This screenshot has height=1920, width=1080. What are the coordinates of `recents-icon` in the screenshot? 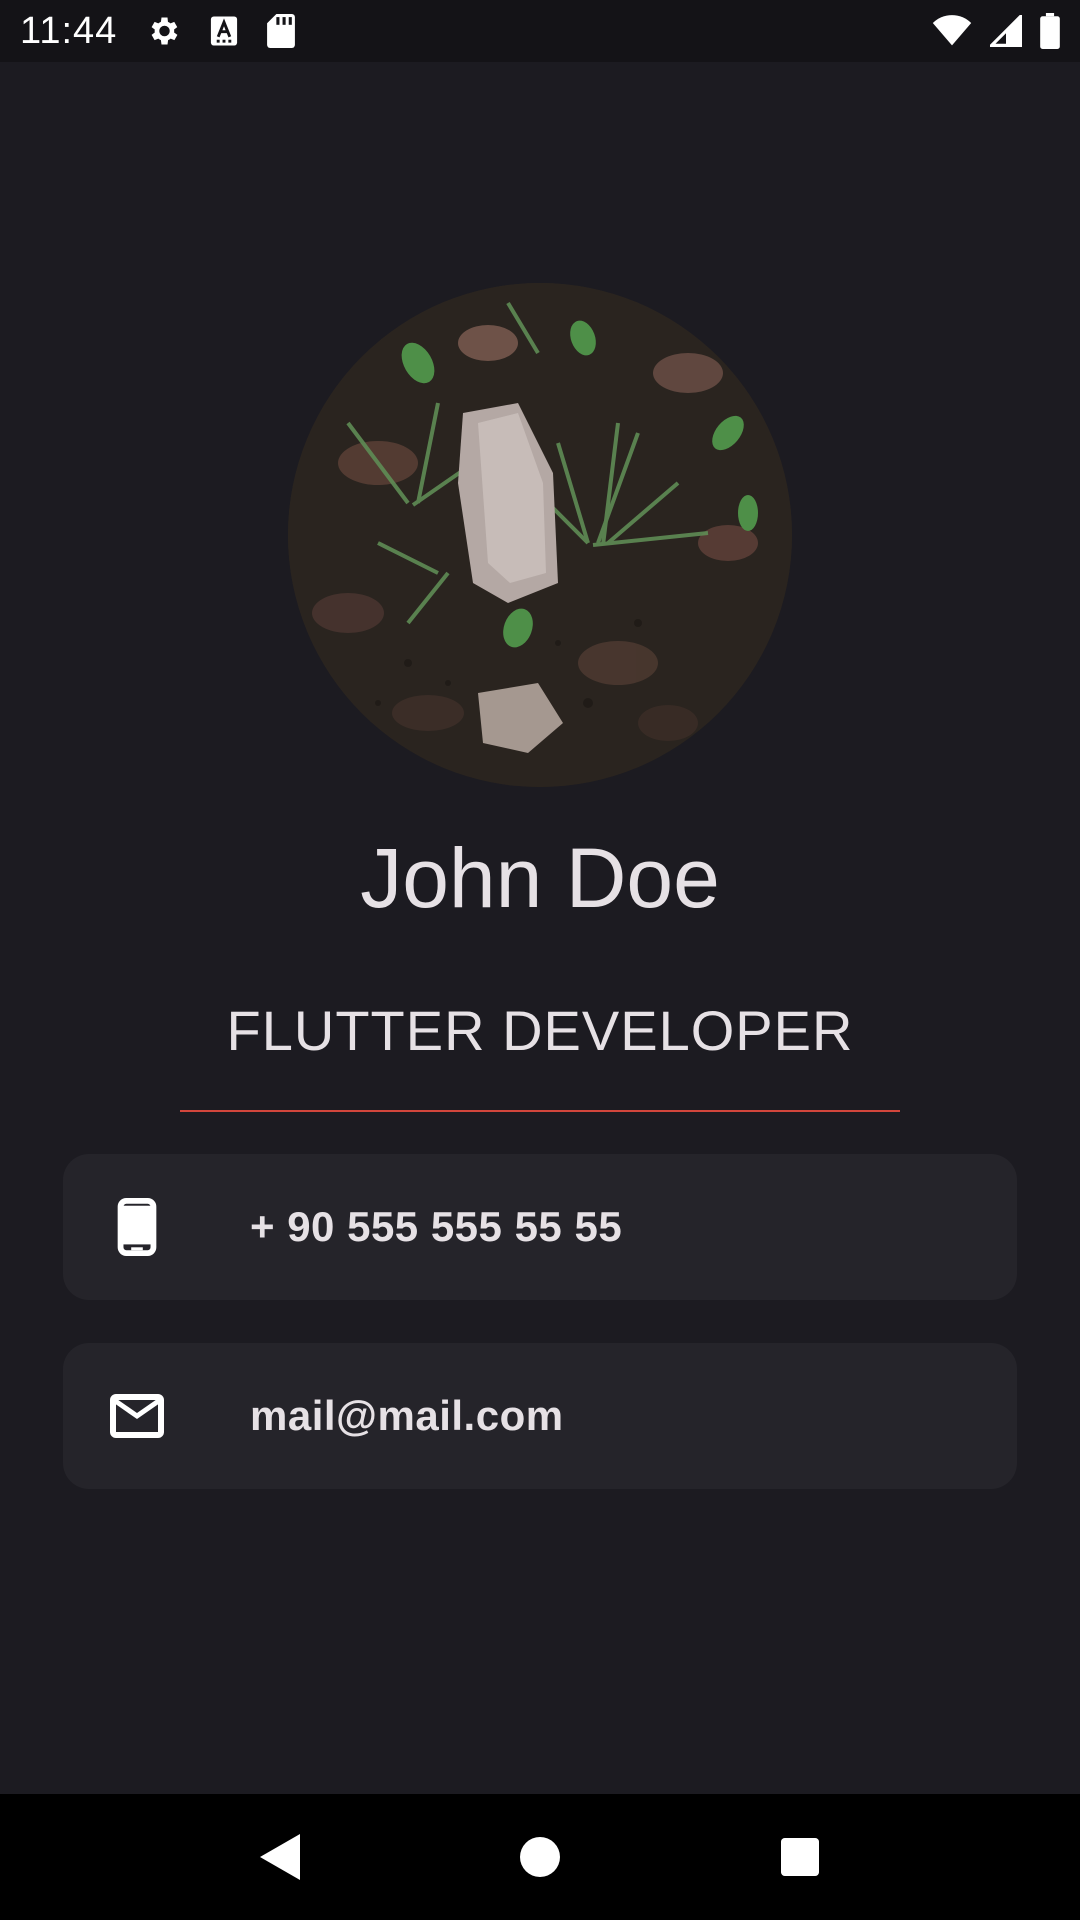 It's located at (800, 1857).